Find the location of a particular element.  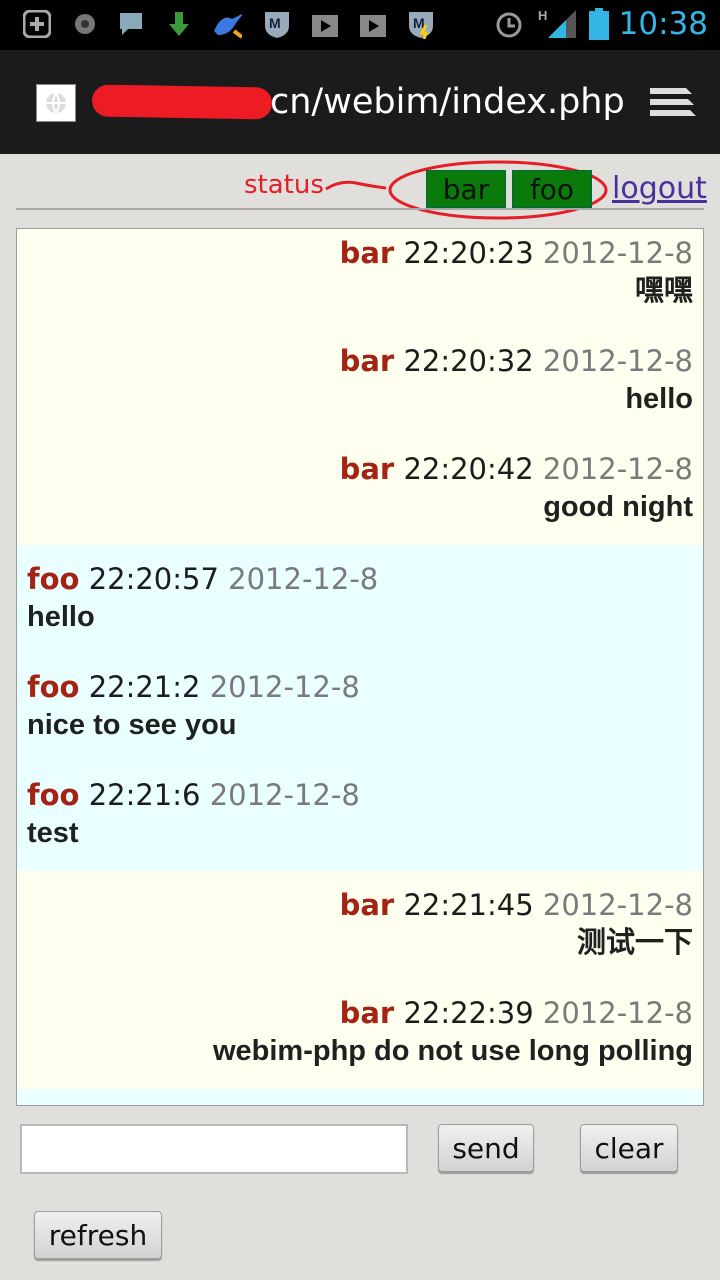

url-text: cn/webim/index.php is located at coordinates (447, 102).